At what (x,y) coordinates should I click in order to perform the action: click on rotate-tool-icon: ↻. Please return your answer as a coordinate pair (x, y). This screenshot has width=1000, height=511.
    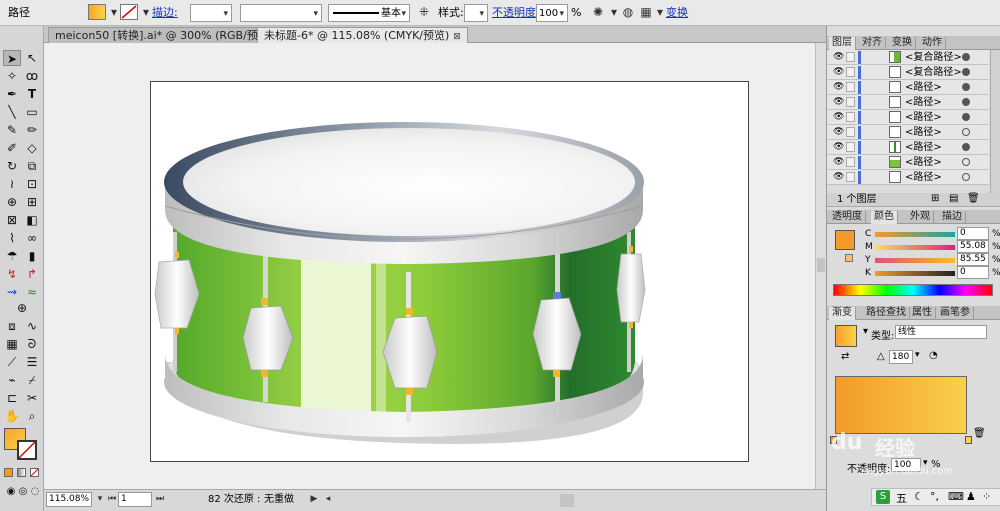
    Looking at the image, I should click on (12, 166).